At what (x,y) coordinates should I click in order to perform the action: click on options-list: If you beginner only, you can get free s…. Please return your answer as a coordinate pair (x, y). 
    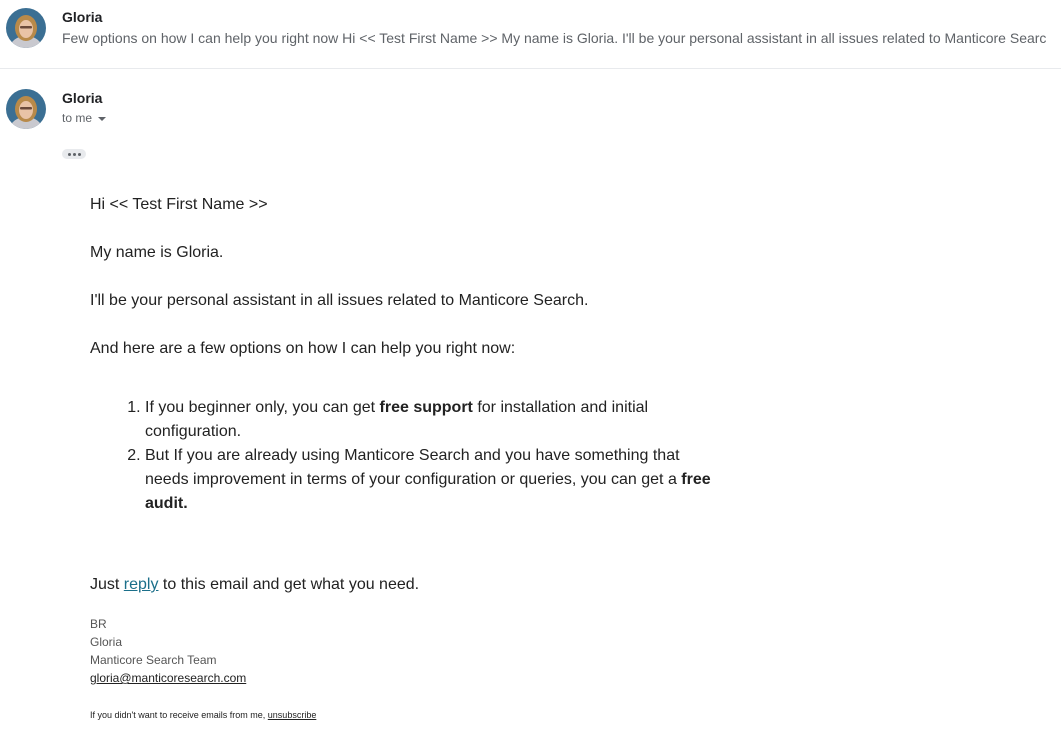
    Looking at the image, I should click on (402, 456).